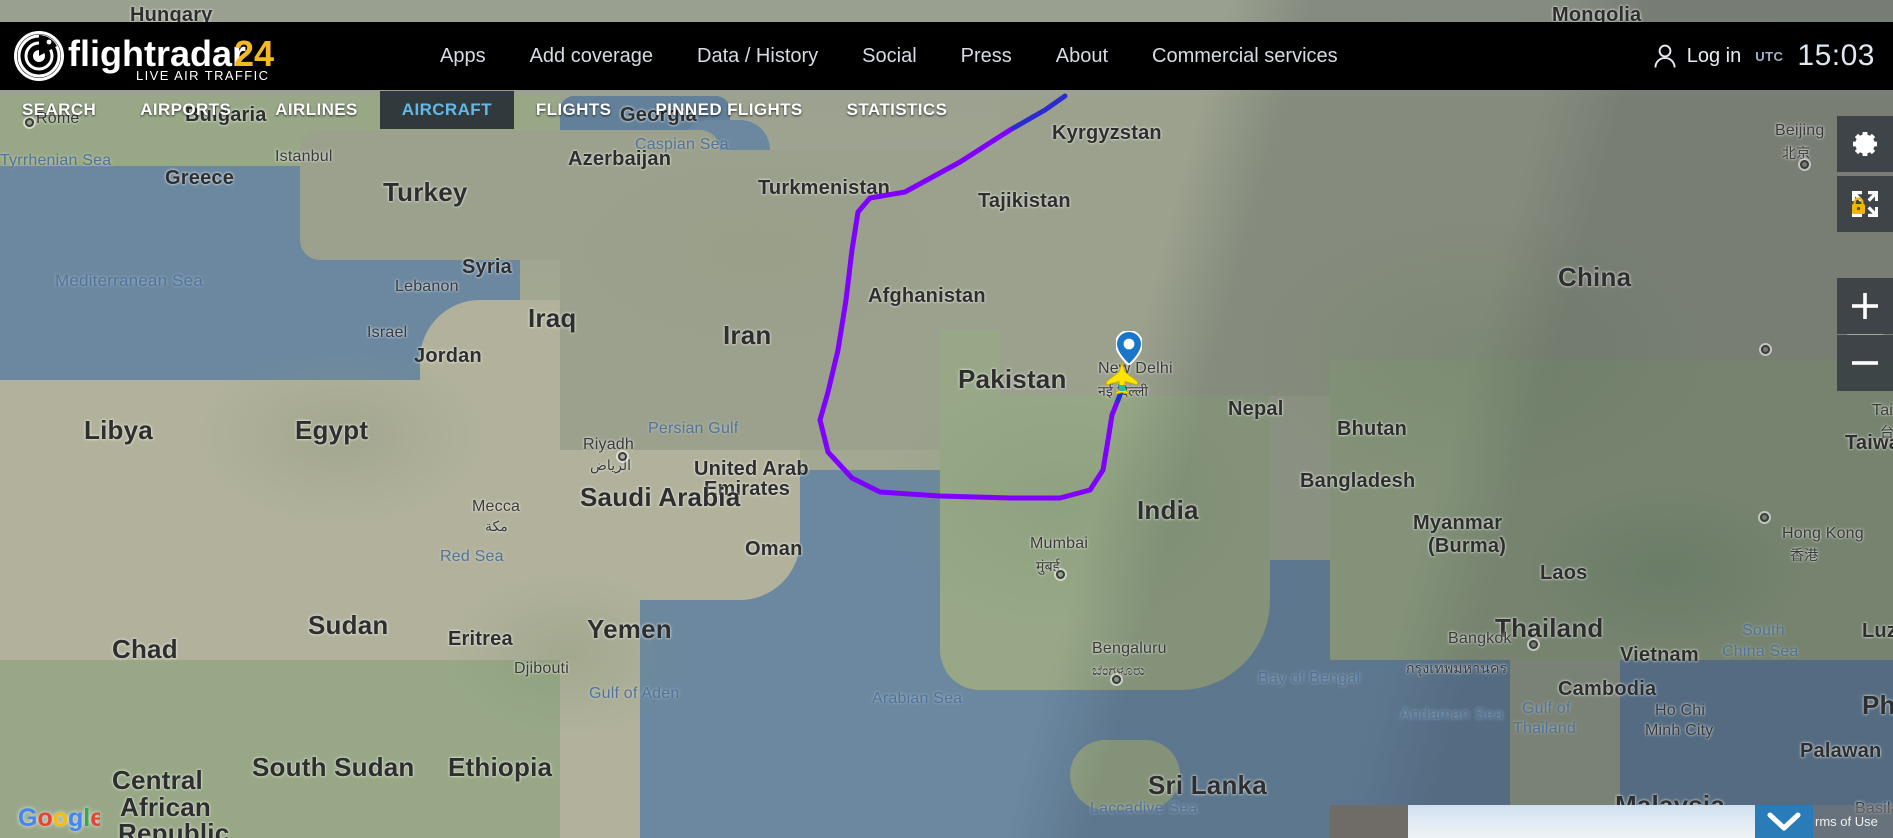 The image size is (1893, 838). I want to click on minus-icon, so click(1865, 363).